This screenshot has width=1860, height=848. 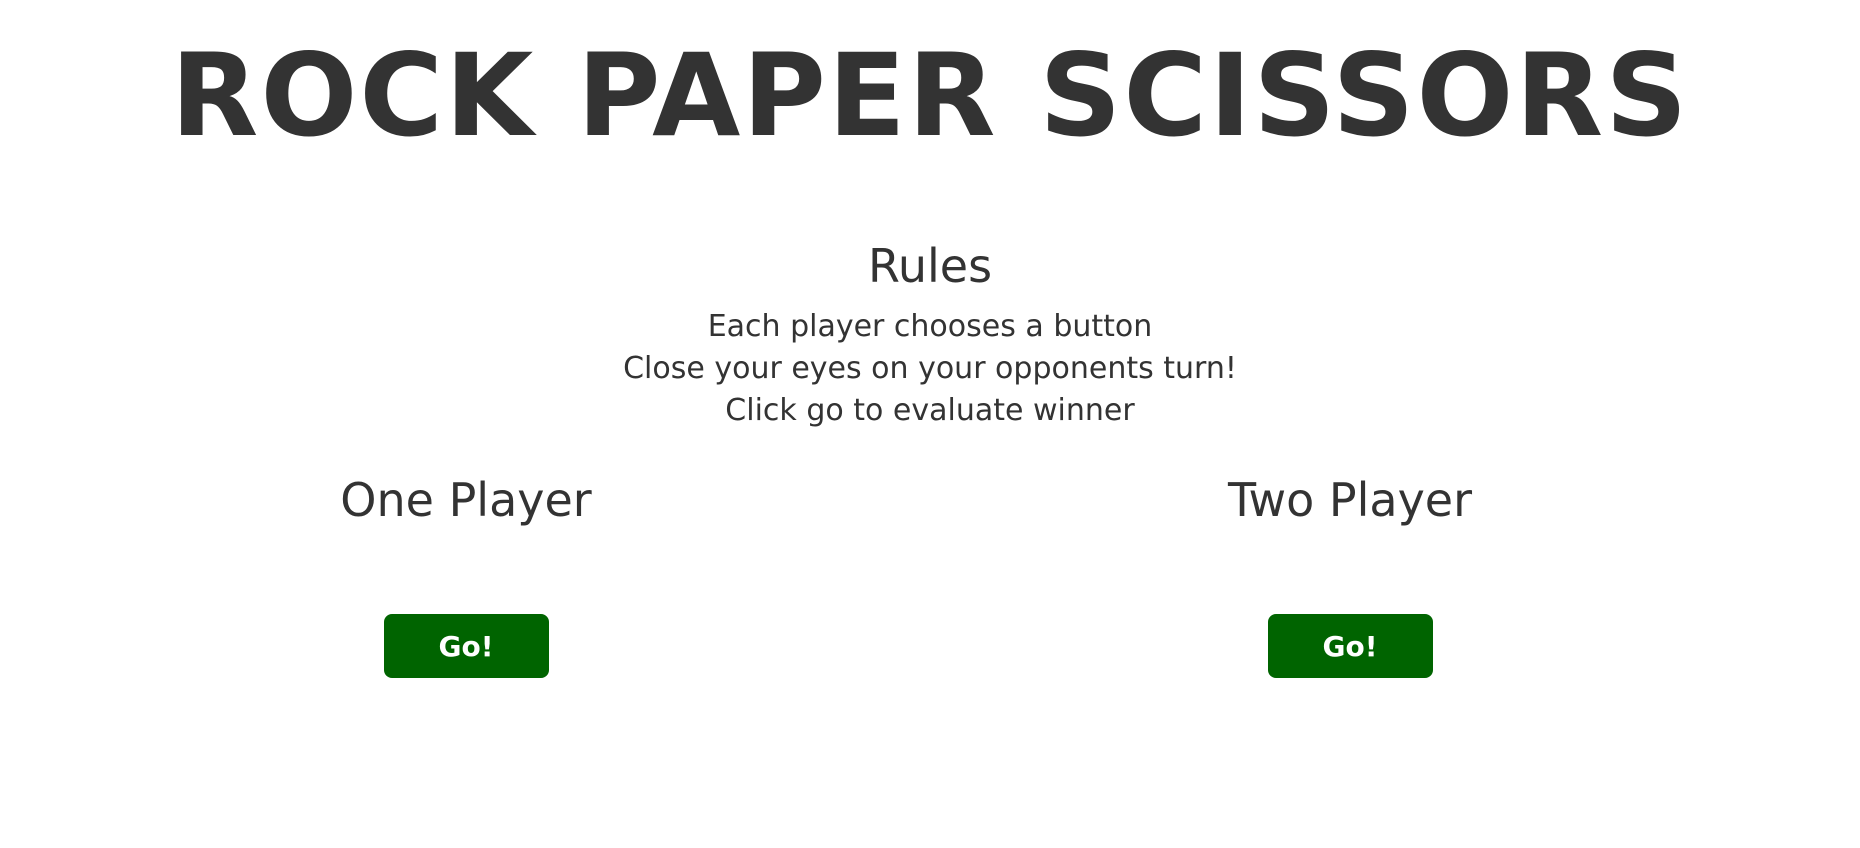 What do you see at coordinates (466, 574) in the screenshot?
I see `one-player-section: One Player Go!` at bounding box center [466, 574].